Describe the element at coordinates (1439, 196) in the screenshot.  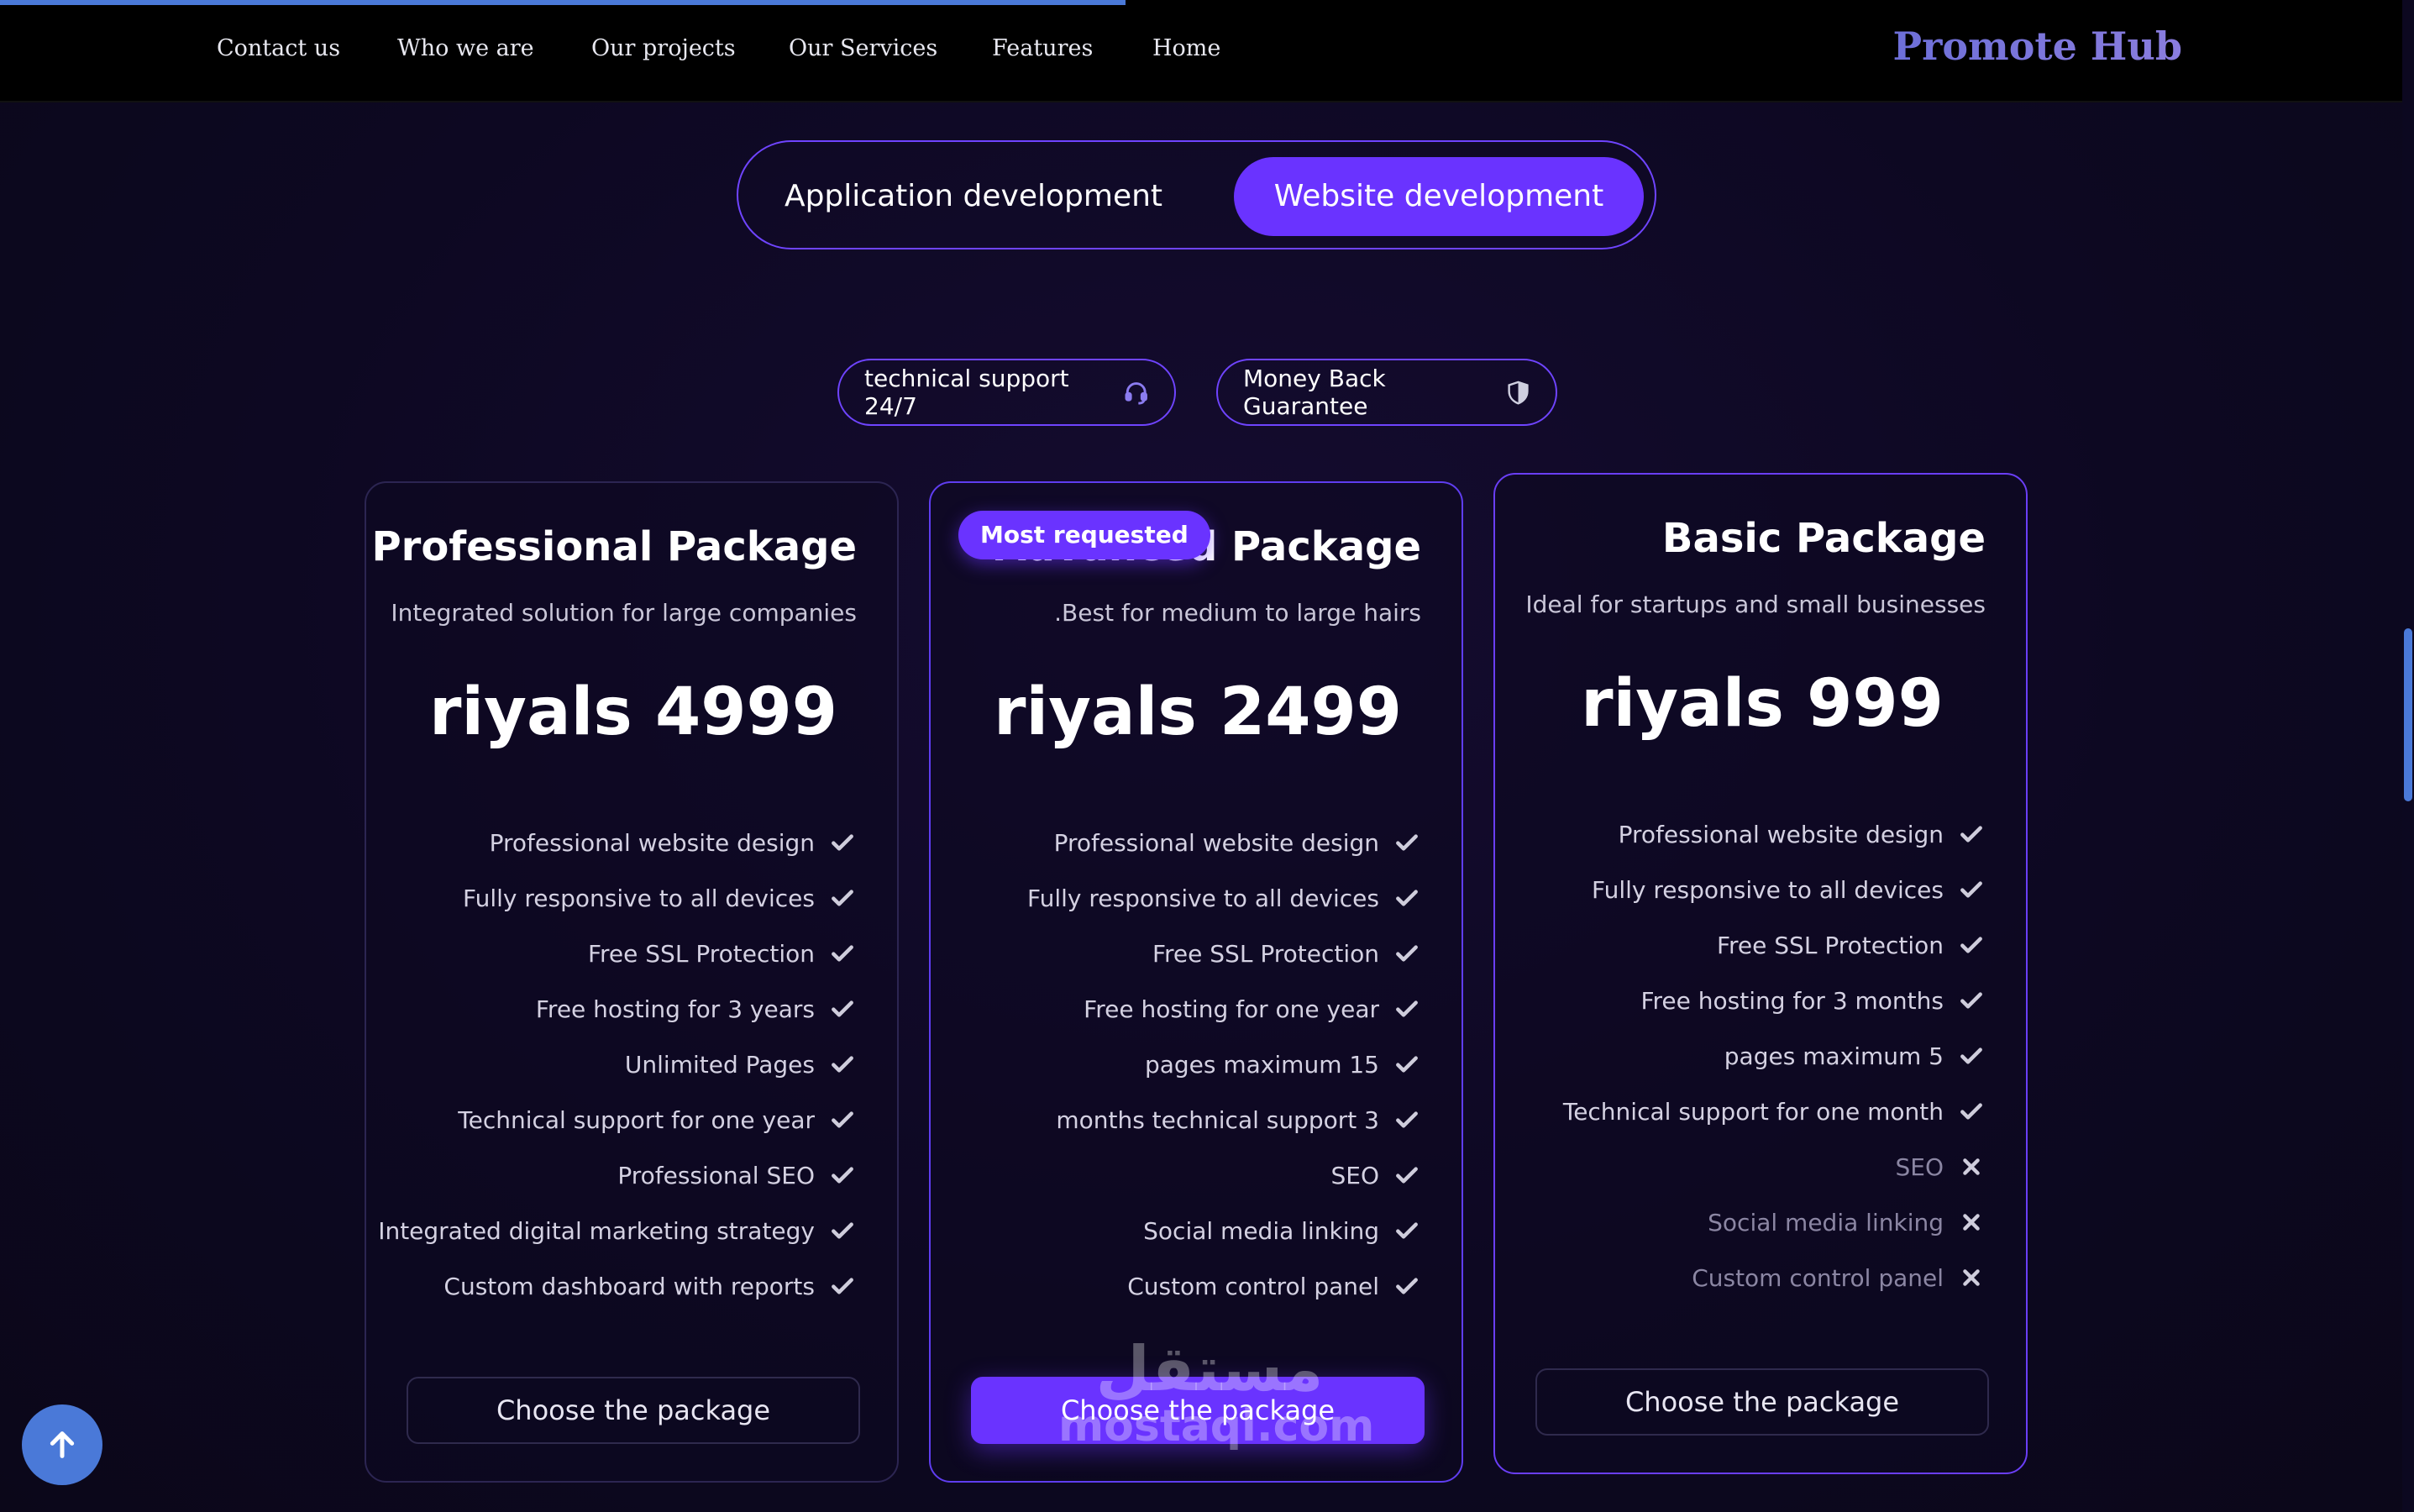
I see `toggle-website-development: Website development` at that location.